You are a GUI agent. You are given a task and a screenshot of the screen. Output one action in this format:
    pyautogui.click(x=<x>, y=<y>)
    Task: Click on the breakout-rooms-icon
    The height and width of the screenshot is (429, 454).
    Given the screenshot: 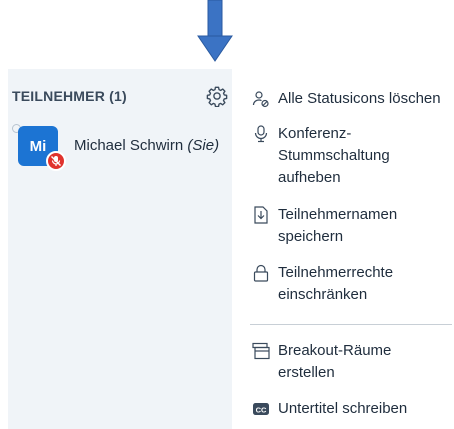 What is the action you would take?
    pyautogui.click(x=261, y=351)
    